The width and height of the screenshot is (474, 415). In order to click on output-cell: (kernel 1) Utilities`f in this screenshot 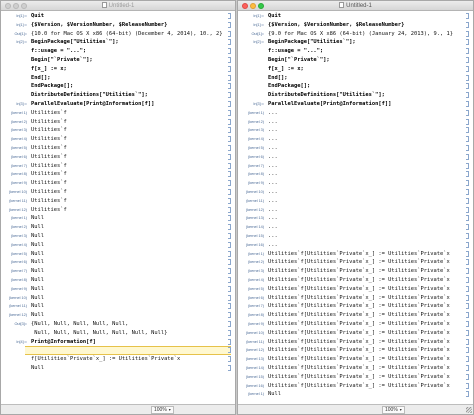, I will do `click(118, 113)`.